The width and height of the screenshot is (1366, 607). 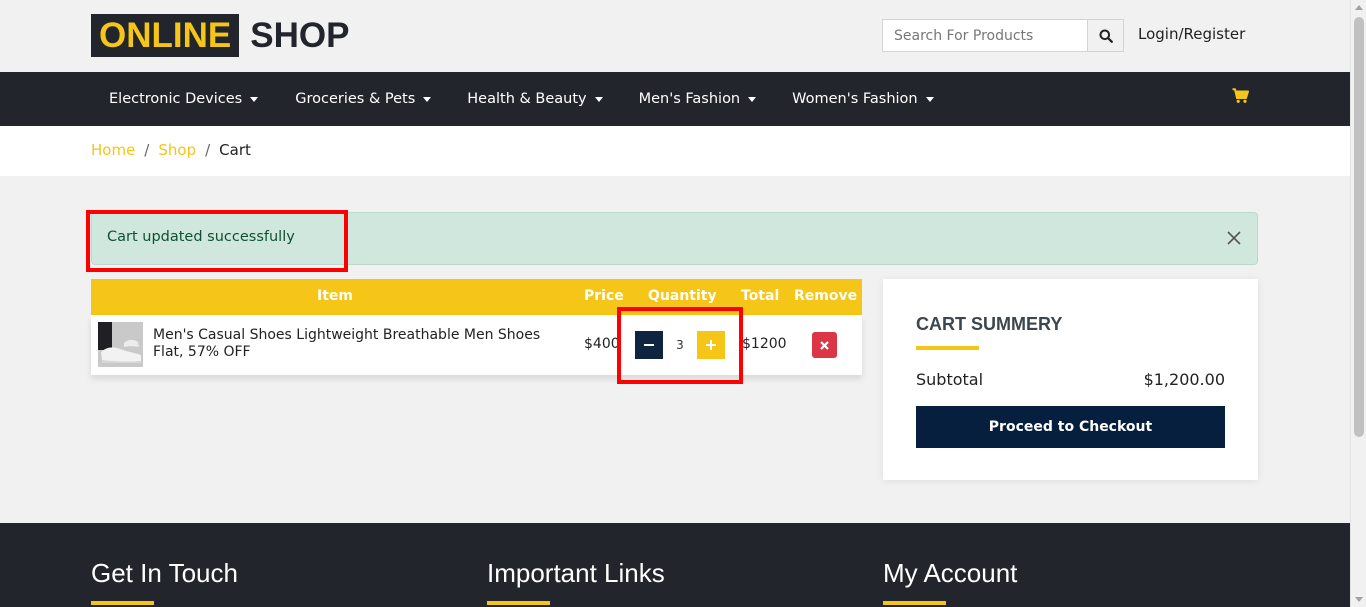 I want to click on footer-column-contact: Get In Touch, so click(x=164, y=581).